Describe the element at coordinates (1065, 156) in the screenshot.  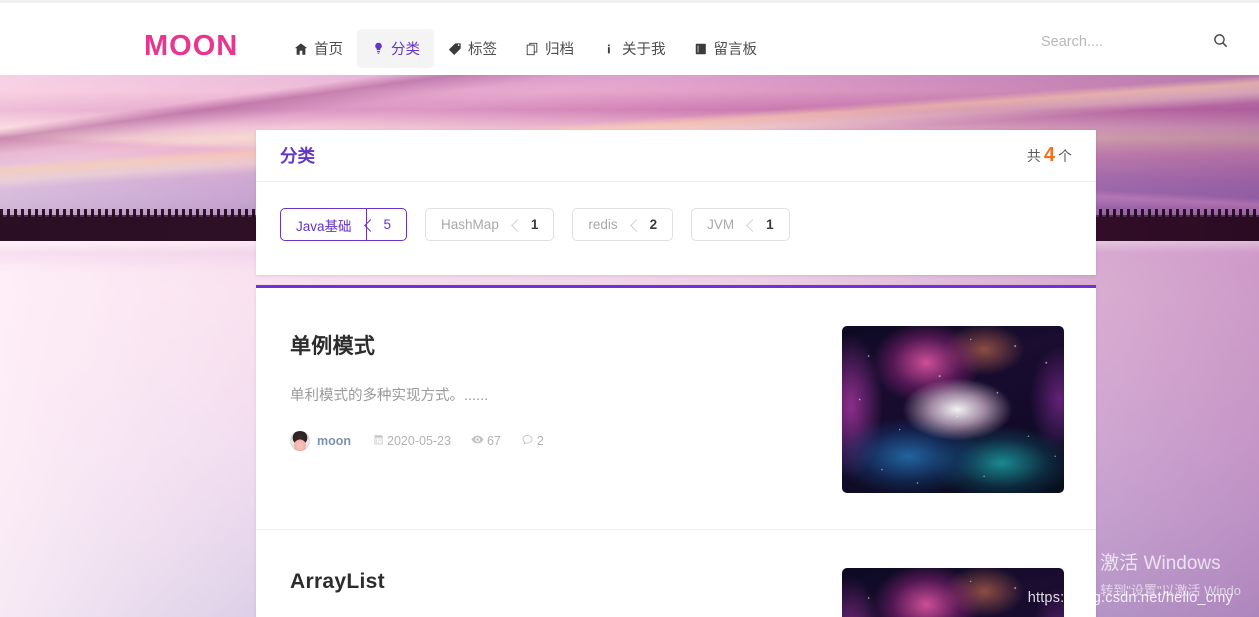
I see `count-suffix: 个` at that location.